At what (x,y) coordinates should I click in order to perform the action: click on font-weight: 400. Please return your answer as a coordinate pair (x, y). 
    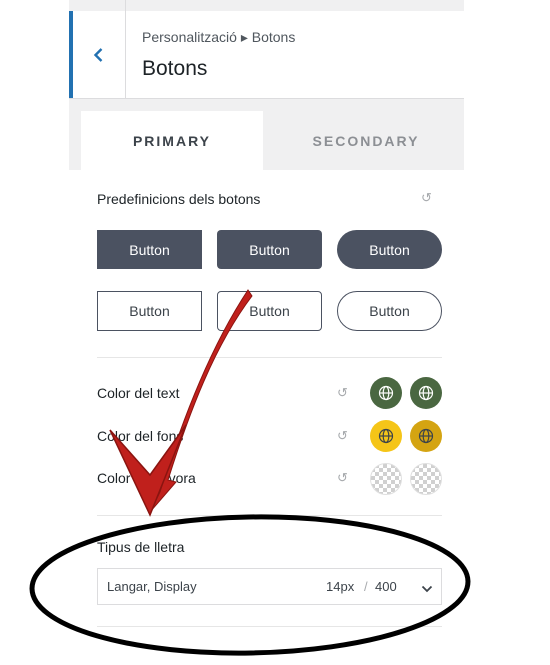
    Looking at the image, I should click on (386, 586).